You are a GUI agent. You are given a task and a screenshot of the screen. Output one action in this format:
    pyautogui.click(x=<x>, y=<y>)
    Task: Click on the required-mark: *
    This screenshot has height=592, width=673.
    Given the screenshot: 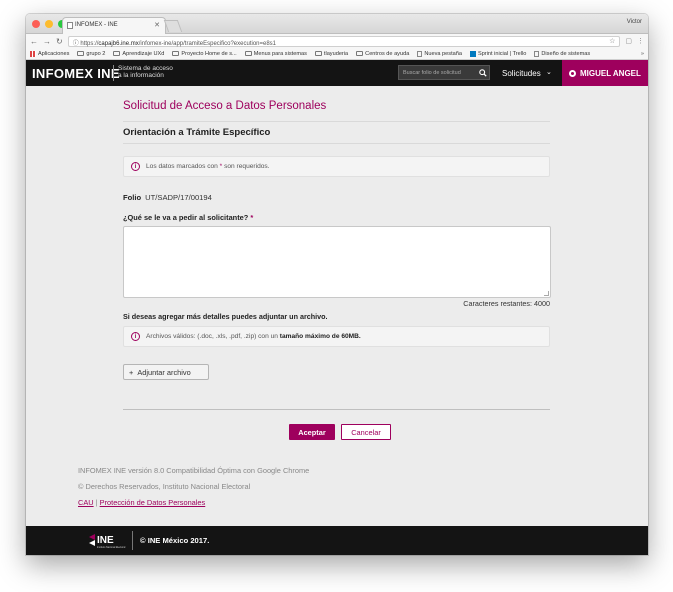 What is the action you would take?
    pyautogui.click(x=252, y=217)
    